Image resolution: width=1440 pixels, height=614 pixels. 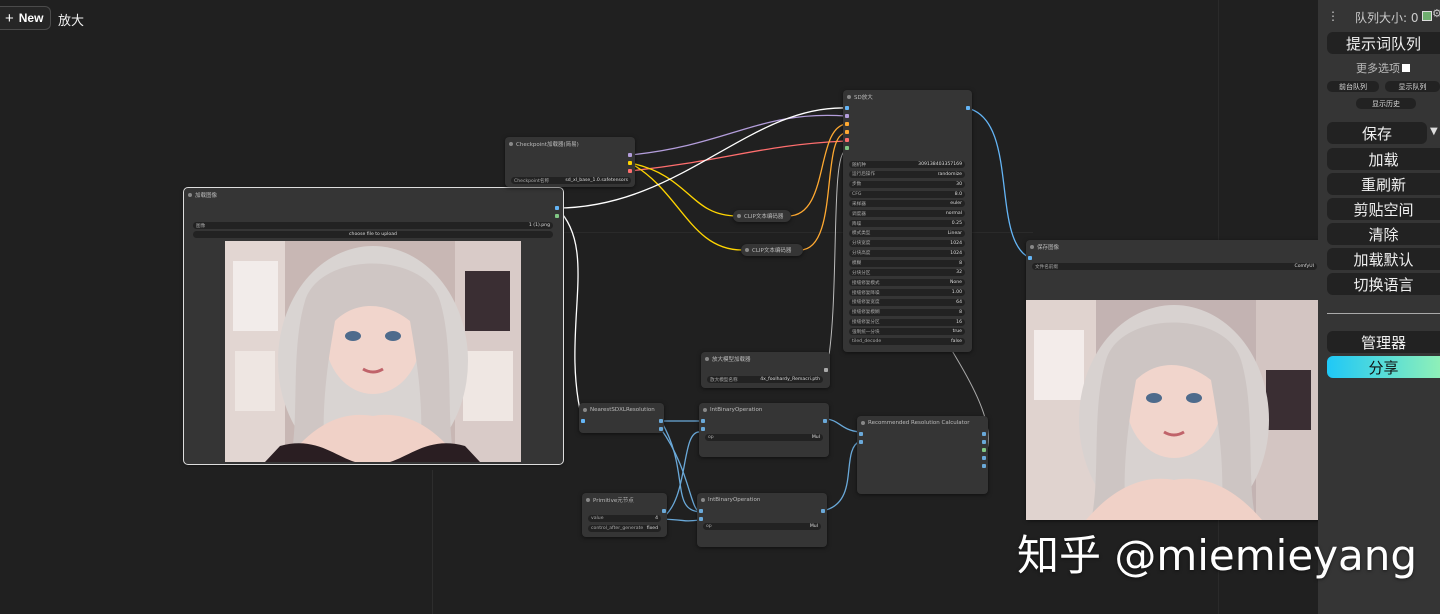 What do you see at coordinates (1176, 380) in the screenshot?
I see `save-image-node: 保存图像 文件名前缀 ComfyUI` at bounding box center [1176, 380].